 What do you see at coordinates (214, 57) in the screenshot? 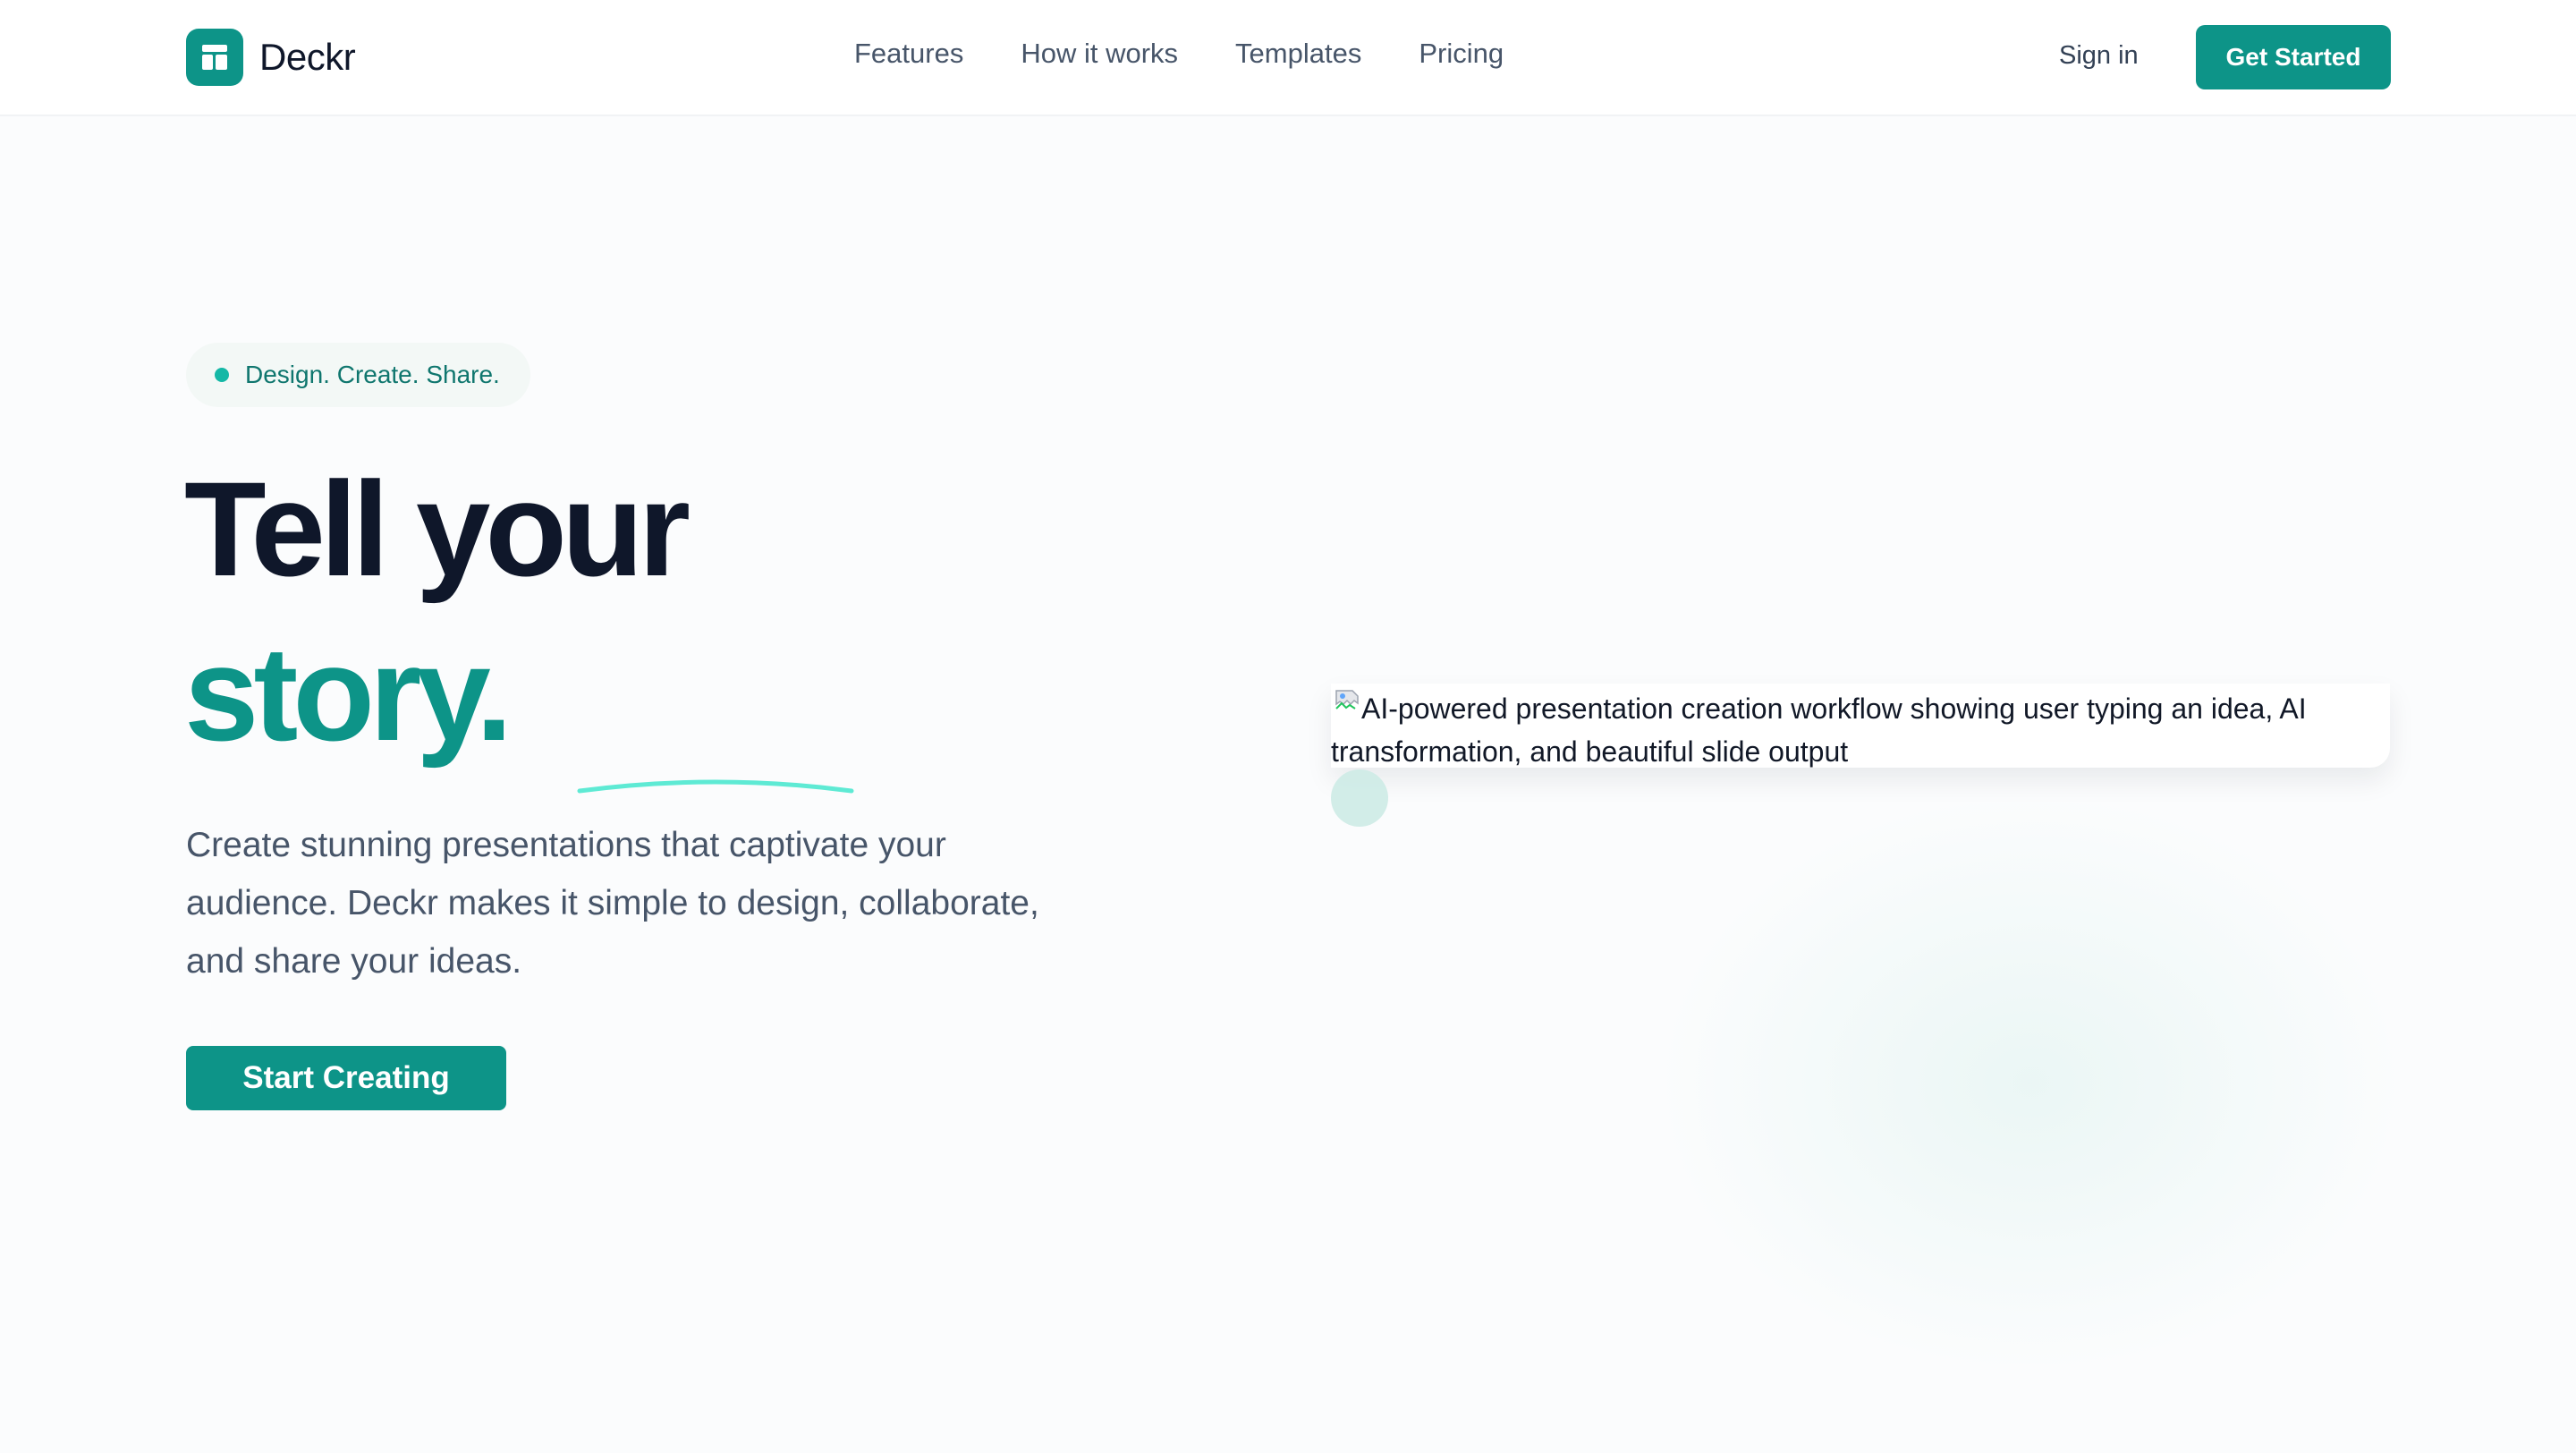
I see `layout-icon` at bounding box center [214, 57].